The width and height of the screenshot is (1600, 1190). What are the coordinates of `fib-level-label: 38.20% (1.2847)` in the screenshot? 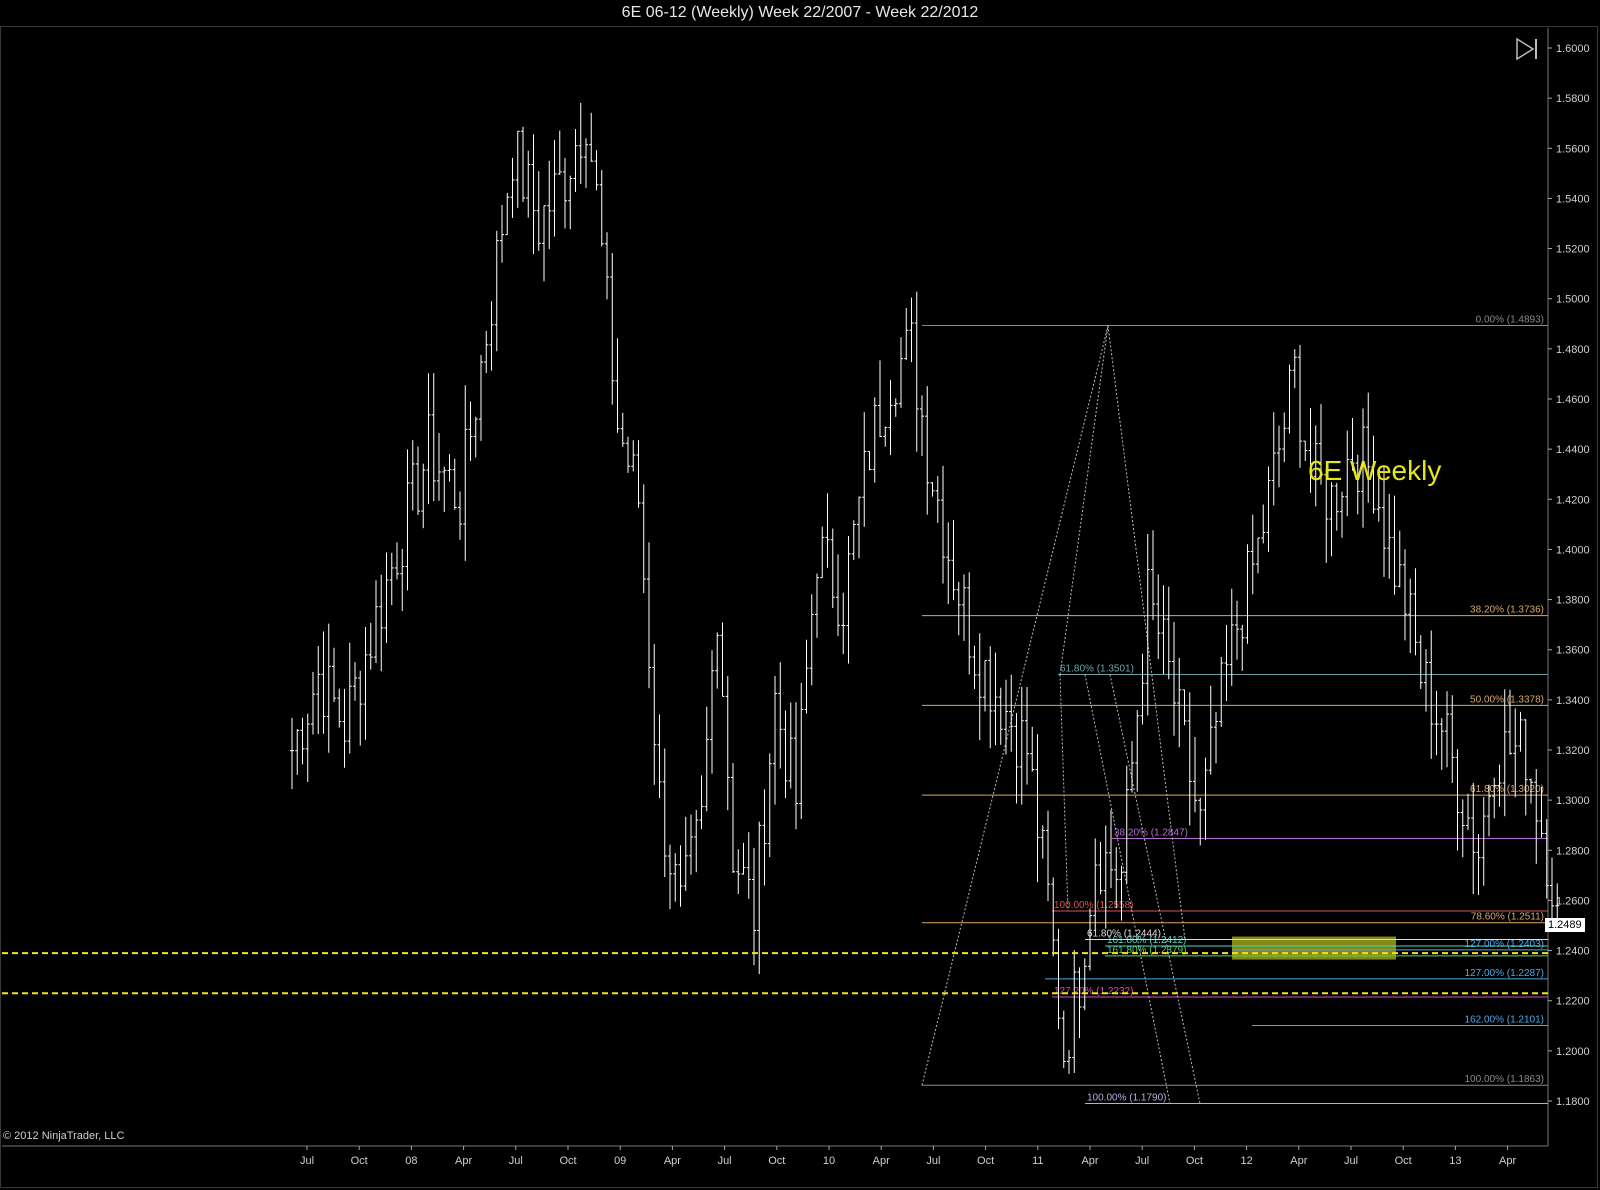 It's located at (1151, 833).